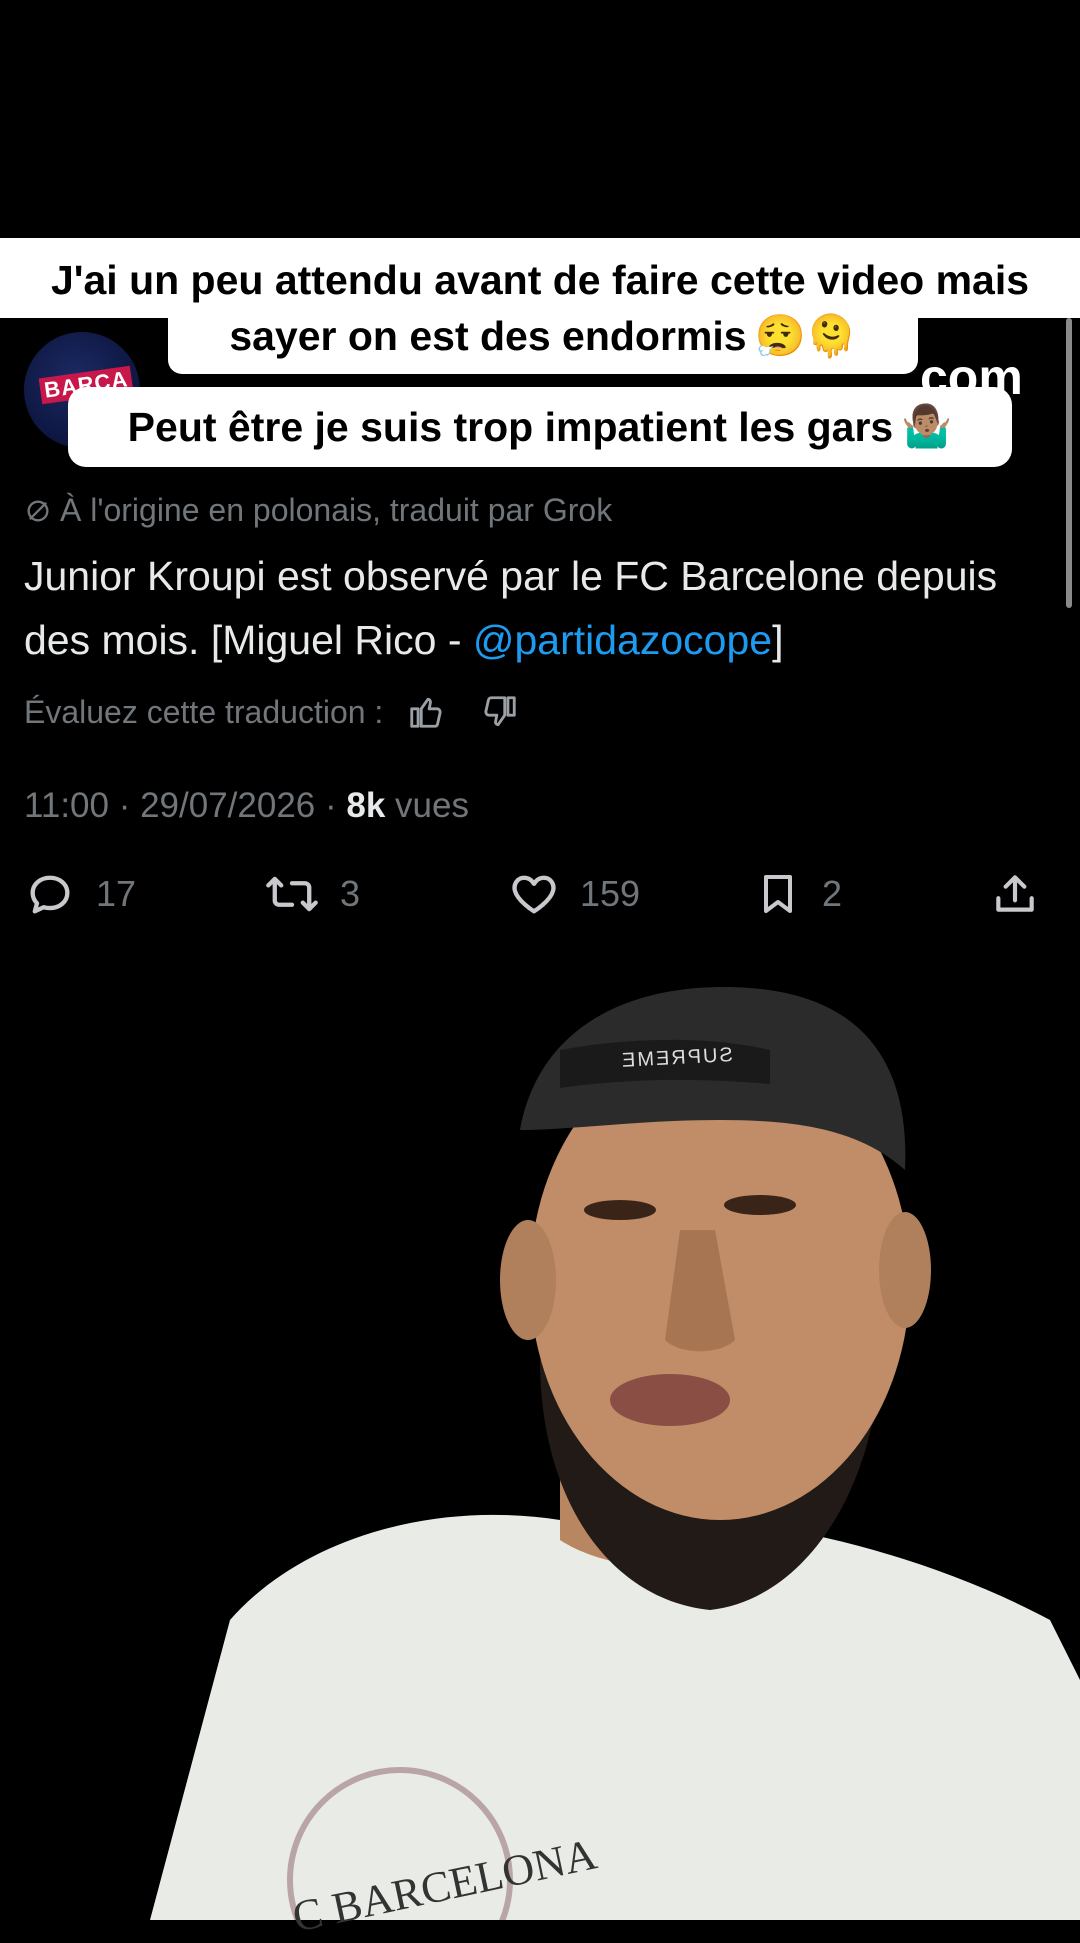  What do you see at coordinates (805, 336) in the screenshot?
I see `caption-line-2-emojis: 😮‍💨🫠` at bounding box center [805, 336].